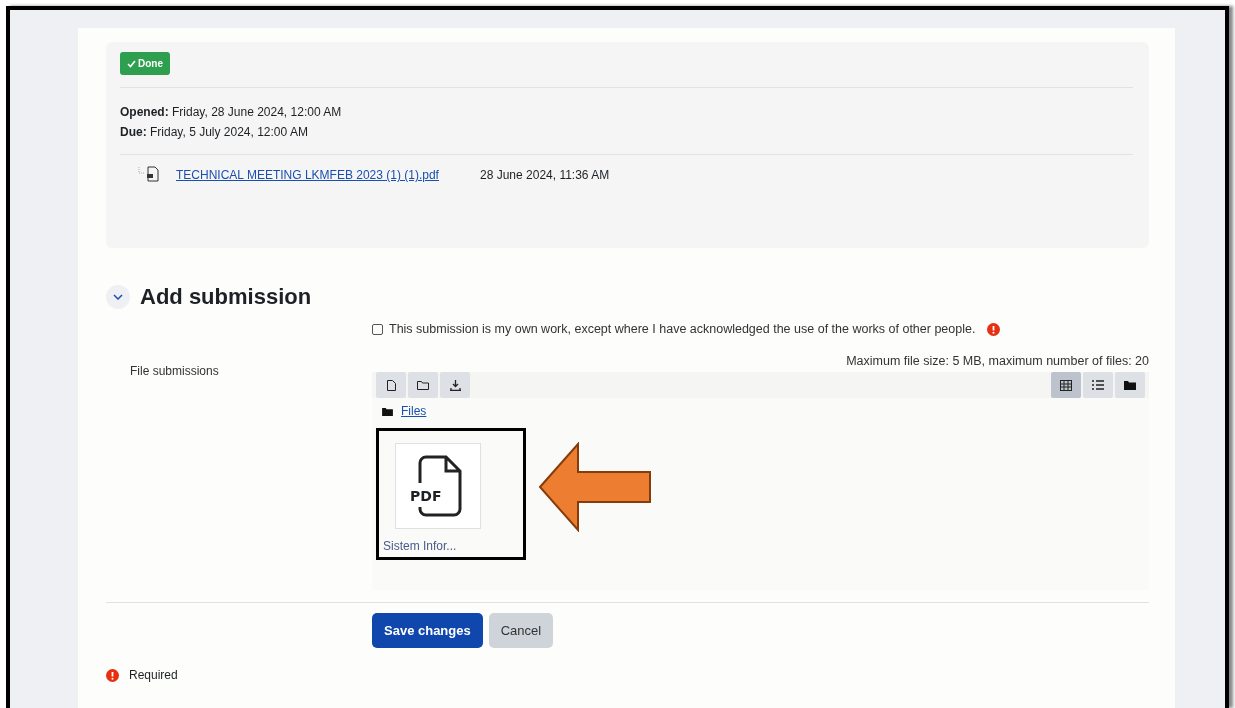 The height and width of the screenshot is (708, 1235). I want to click on folder-link: Files, so click(414, 411).